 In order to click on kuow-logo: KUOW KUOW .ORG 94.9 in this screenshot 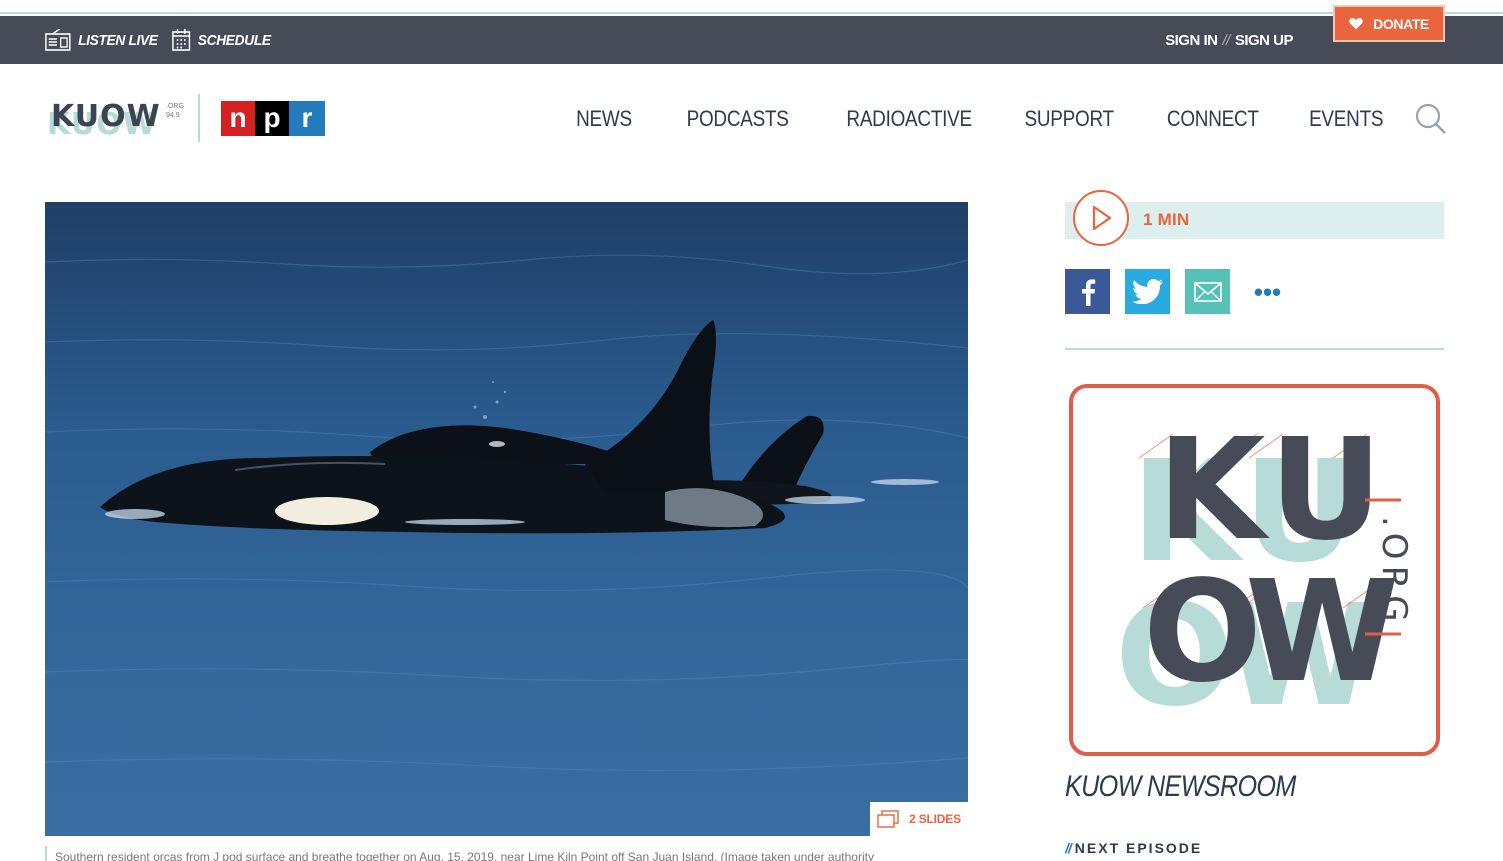, I will do `click(115, 117)`.